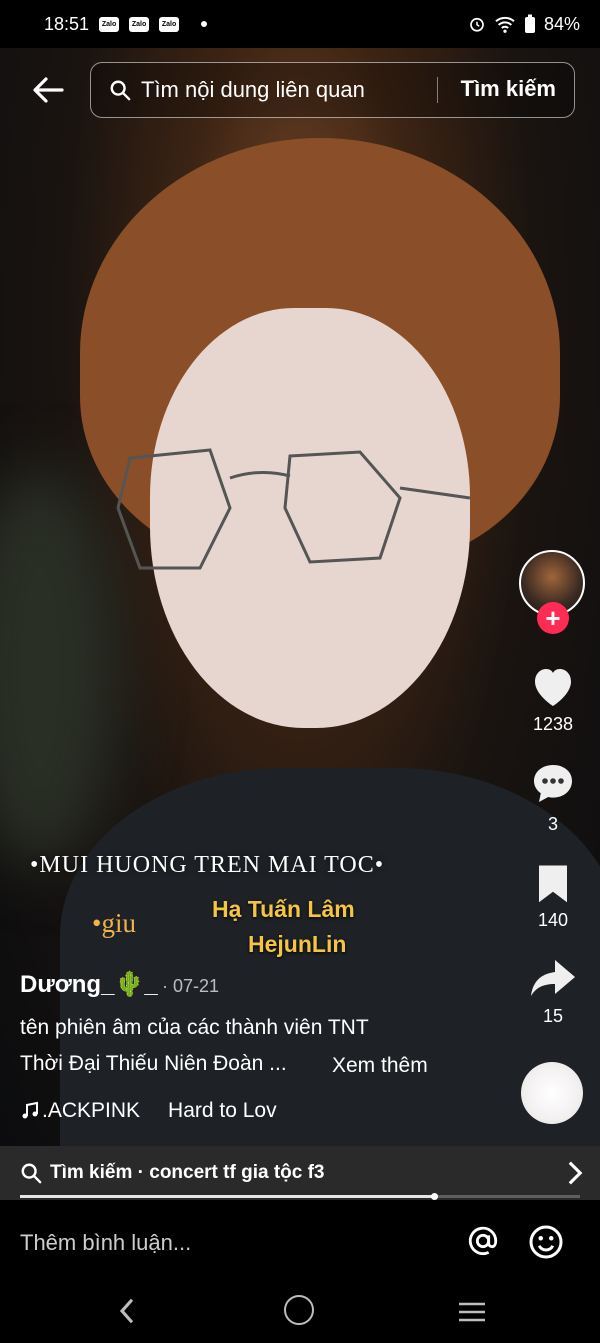  I want to click on comment-button: 3, so click(553, 797).